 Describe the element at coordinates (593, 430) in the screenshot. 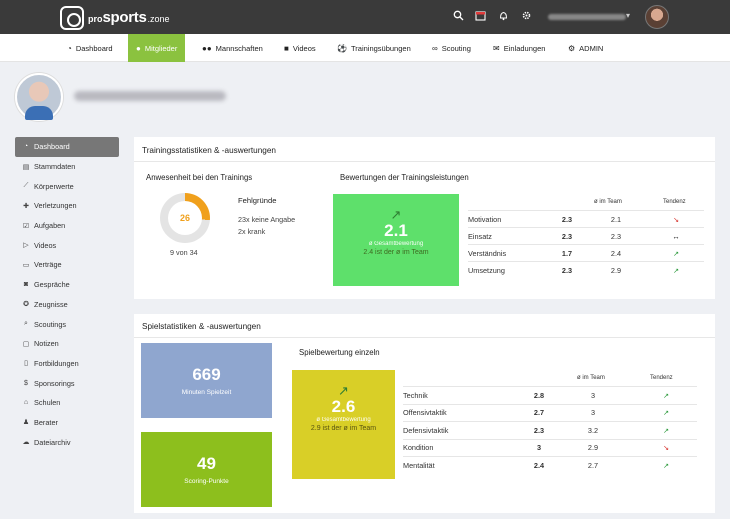

I see `rating-team-average: 3.2` at that location.